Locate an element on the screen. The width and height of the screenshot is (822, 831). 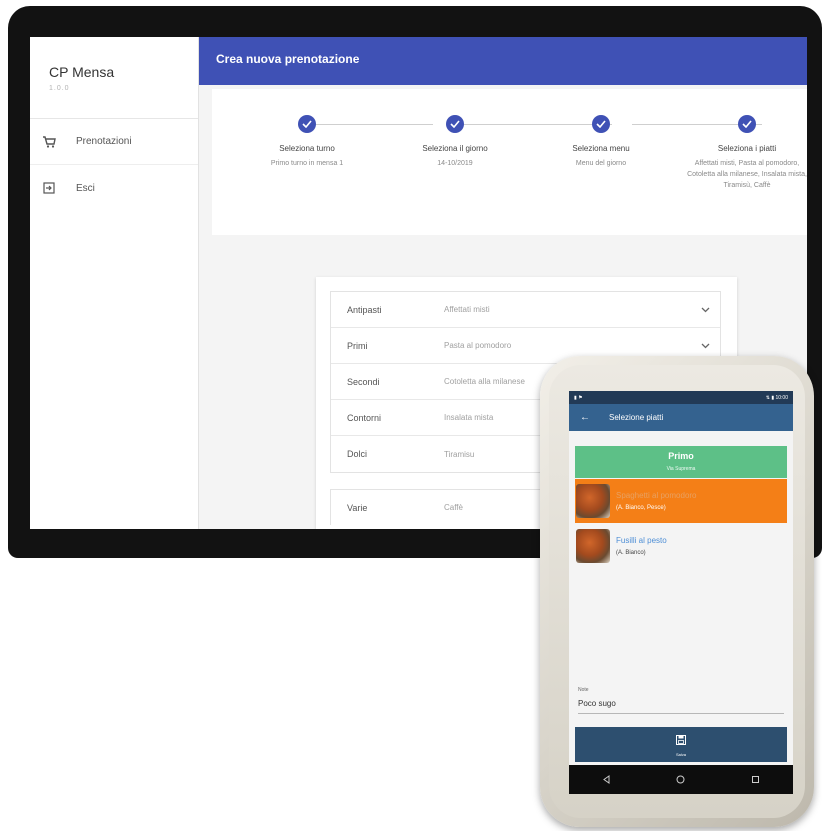
note-field: Note Poco sugo is located at coordinates (681, 700).